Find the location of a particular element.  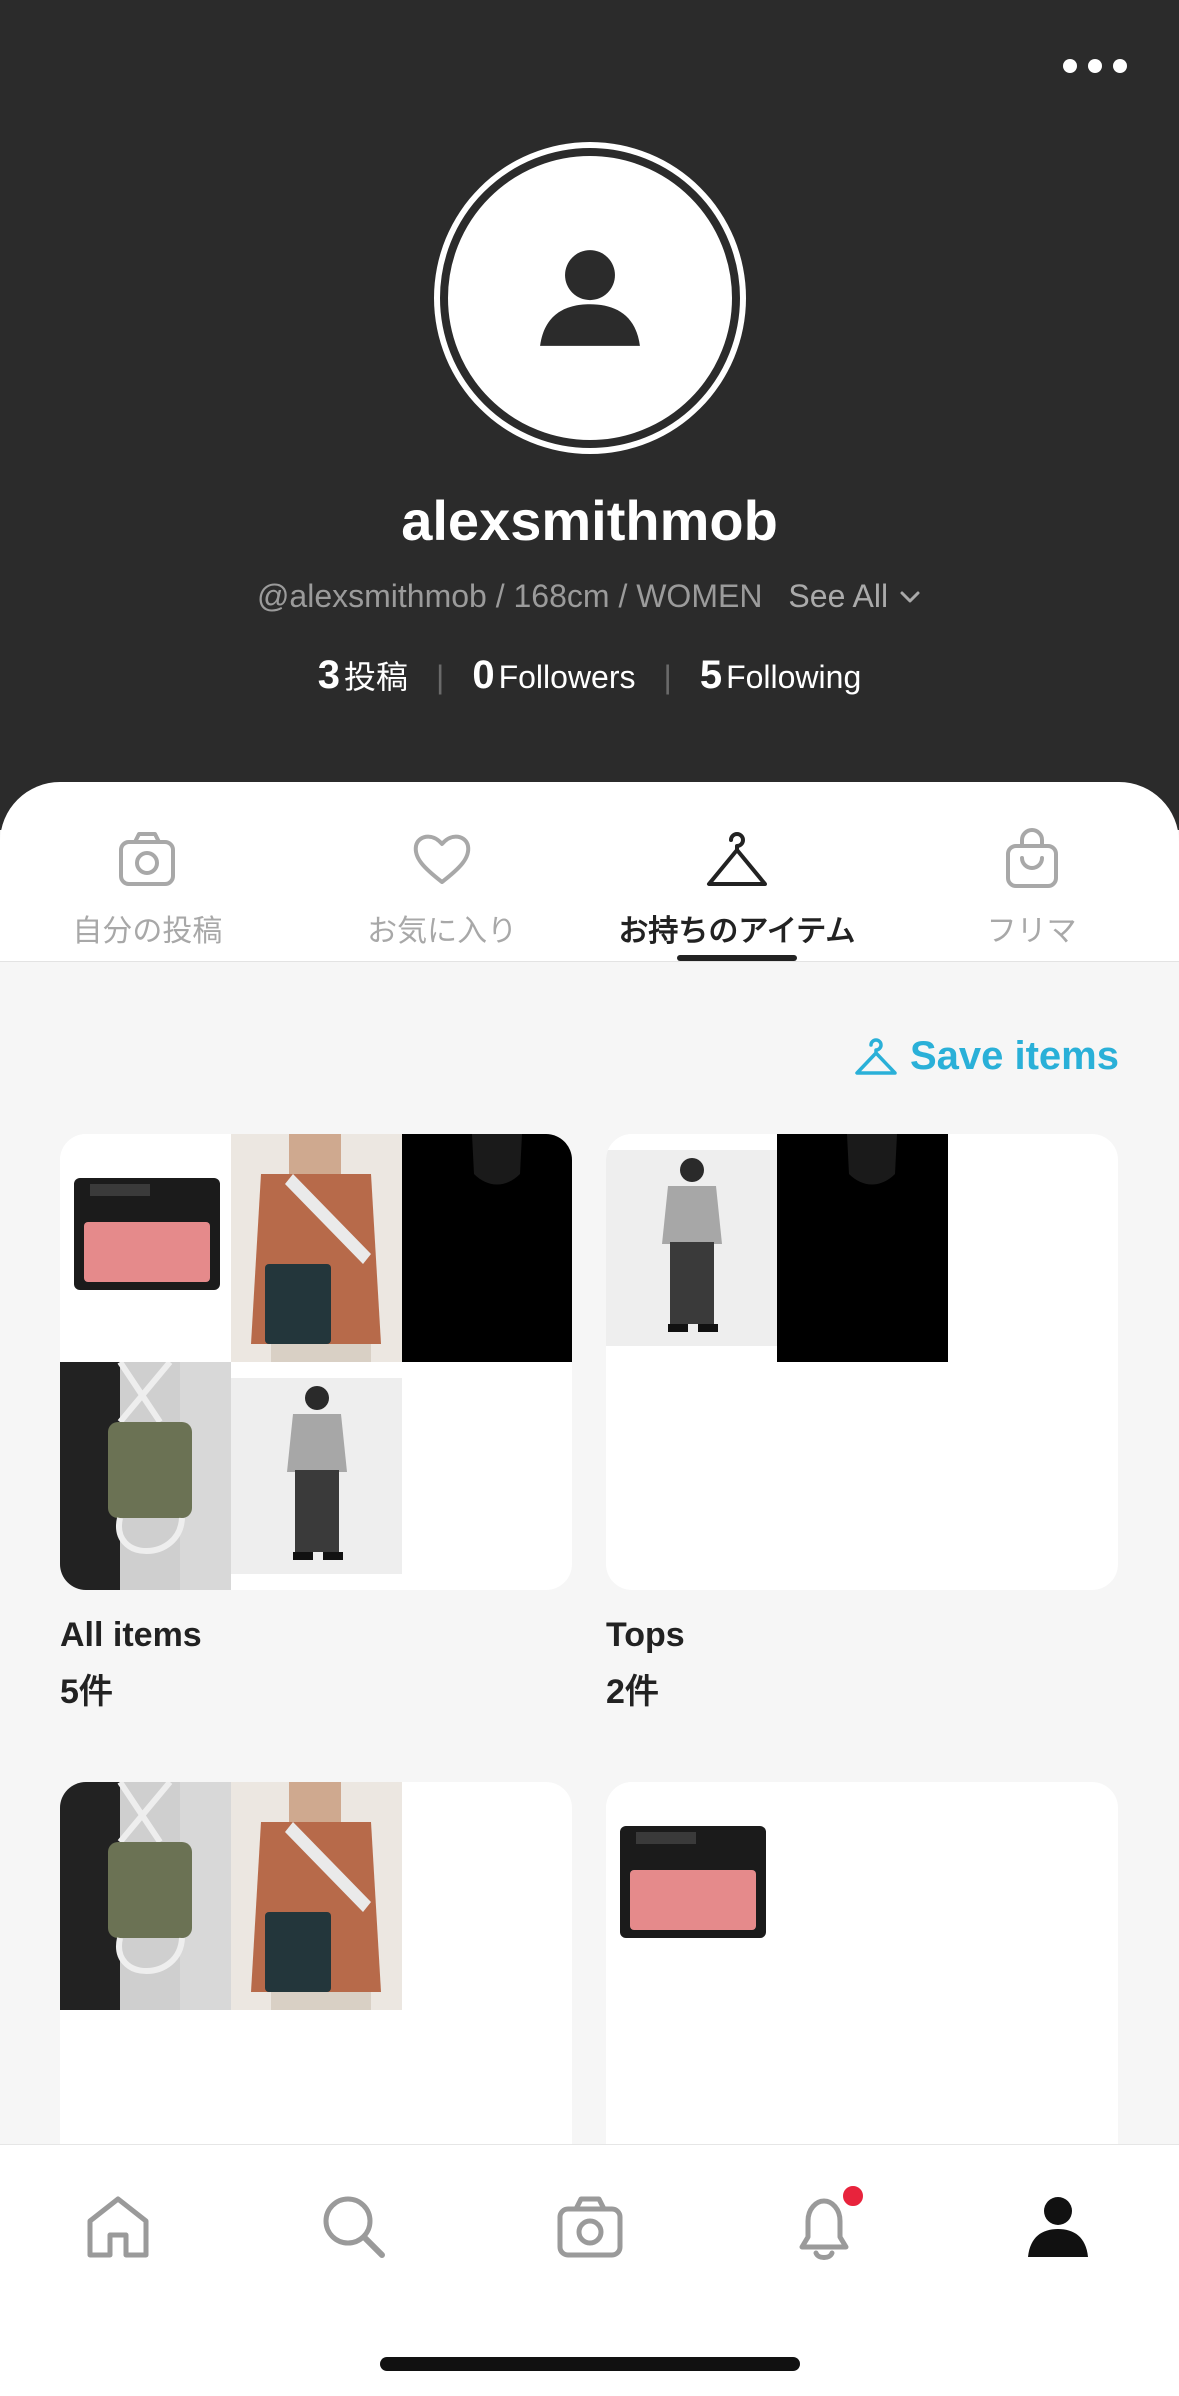

nav-home is located at coordinates (118, 2227).